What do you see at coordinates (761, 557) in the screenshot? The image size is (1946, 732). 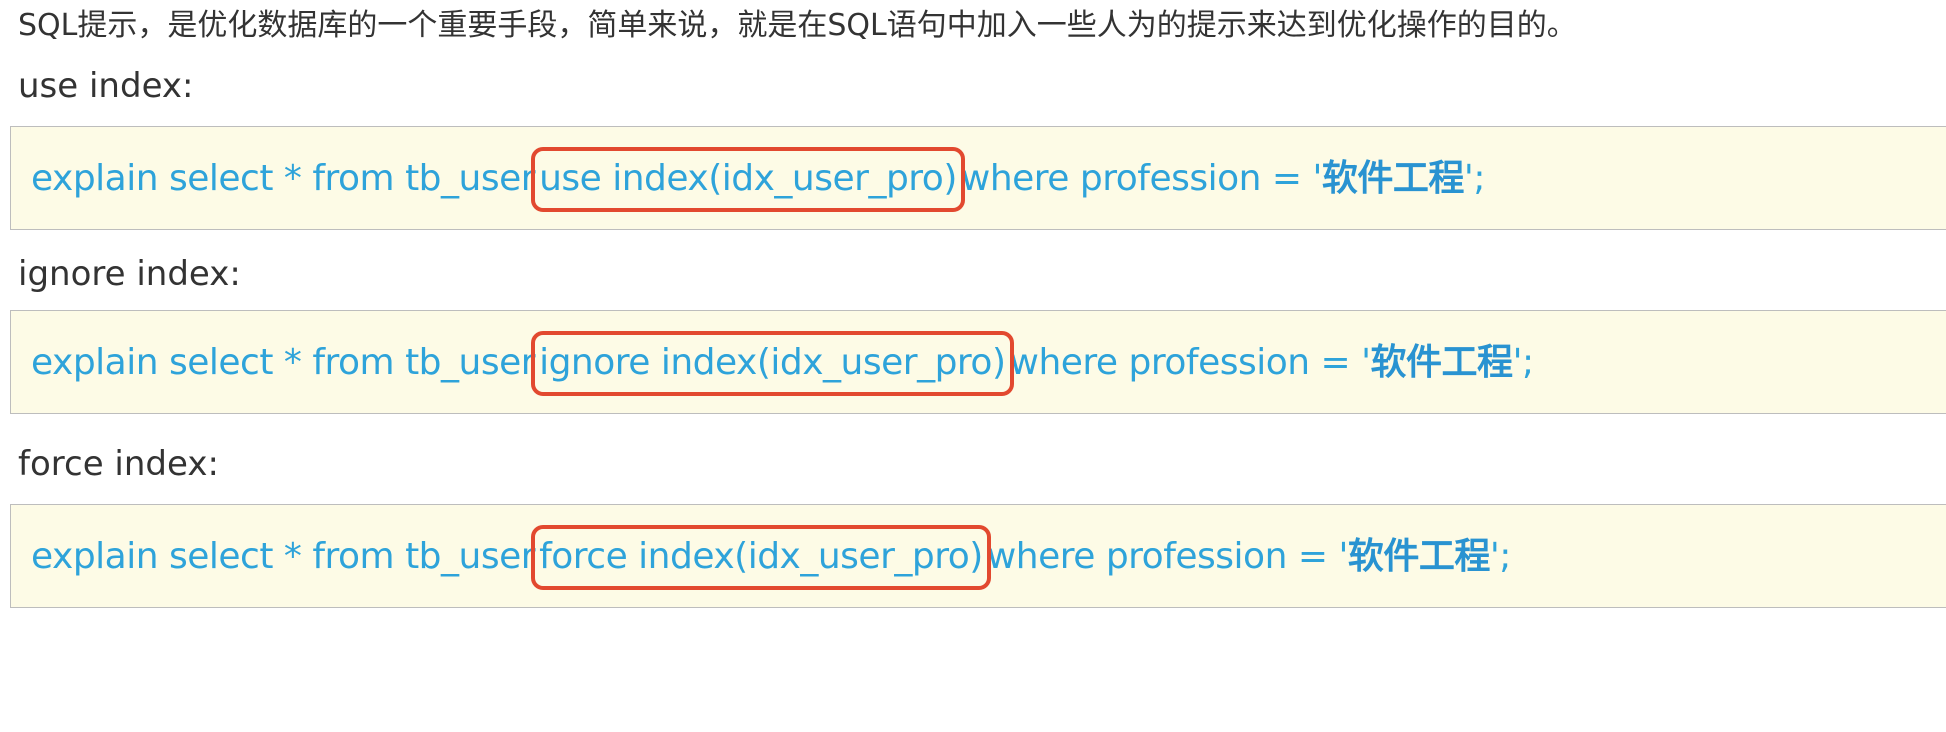 I see `highlighted-hint: force index(idx_user_pro)` at bounding box center [761, 557].